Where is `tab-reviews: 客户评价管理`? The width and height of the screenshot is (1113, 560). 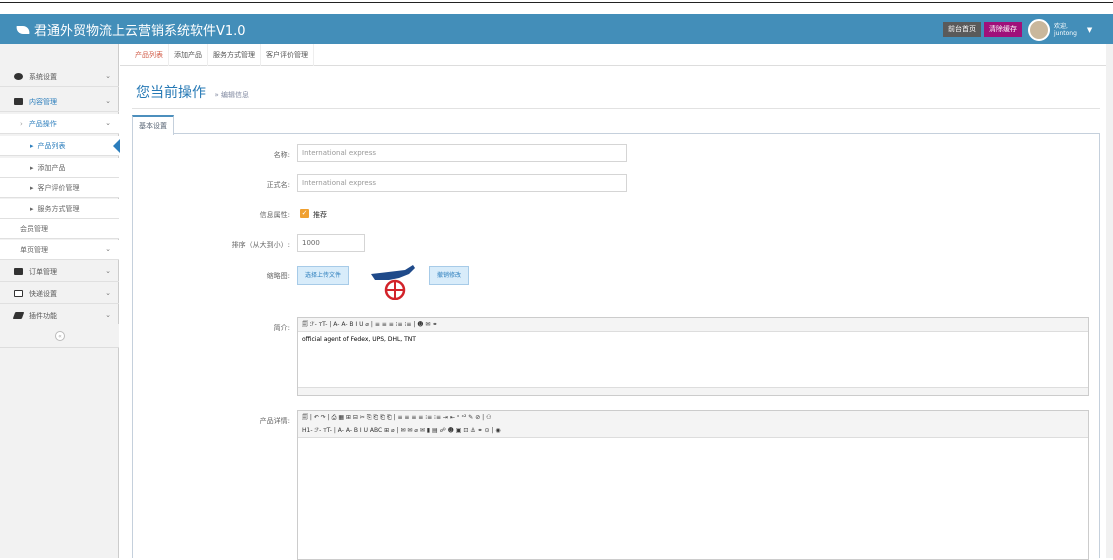 tab-reviews: 客户评价管理 is located at coordinates (287, 54).